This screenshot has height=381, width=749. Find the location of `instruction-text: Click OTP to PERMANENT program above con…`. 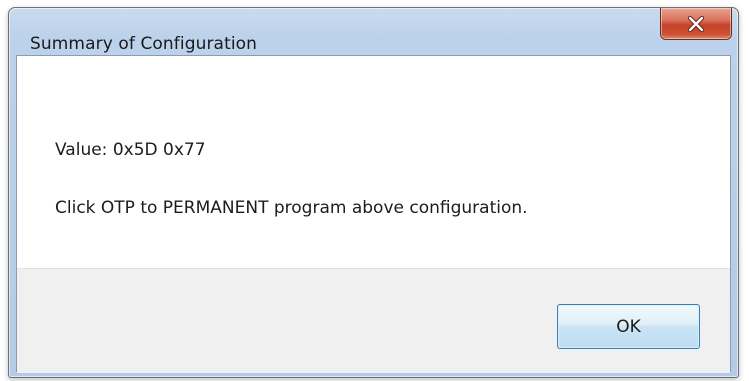

instruction-text: Click OTP to PERMANENT program above con… is located at coordinates (291, 208).